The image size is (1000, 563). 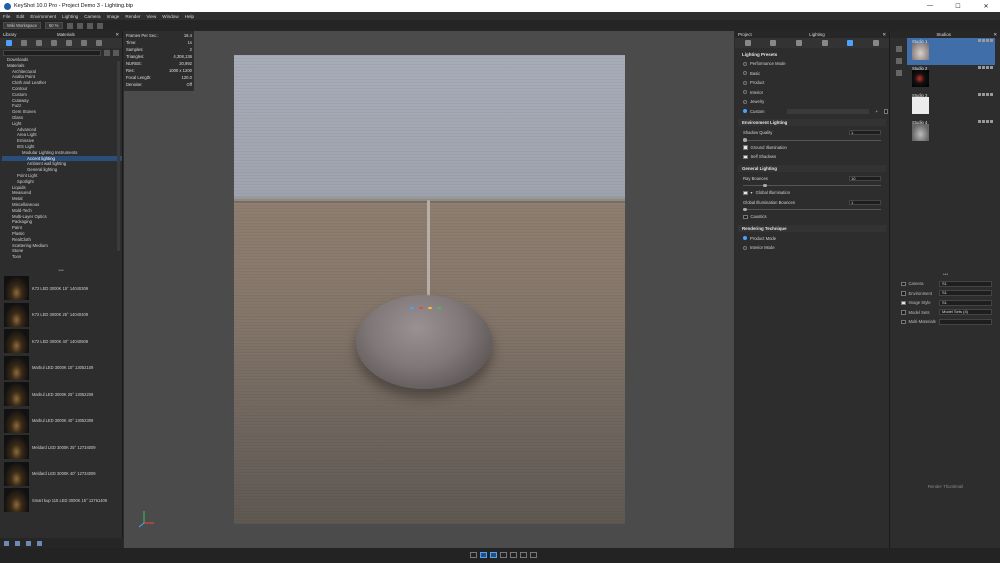 What do you see at coordinates (118, 156) in the screenshot?
I see `tree-scrollbar` at bounding box center [118, 156].